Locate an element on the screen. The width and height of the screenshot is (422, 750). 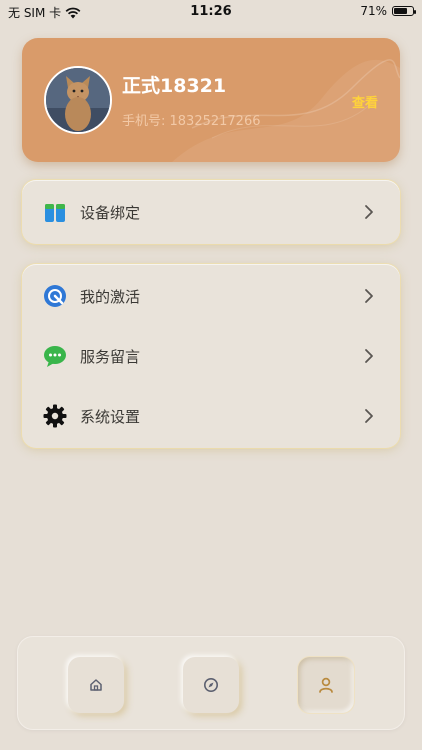
menu-item-device-bind: 设备绑定 is located at coordinates (211, 212).